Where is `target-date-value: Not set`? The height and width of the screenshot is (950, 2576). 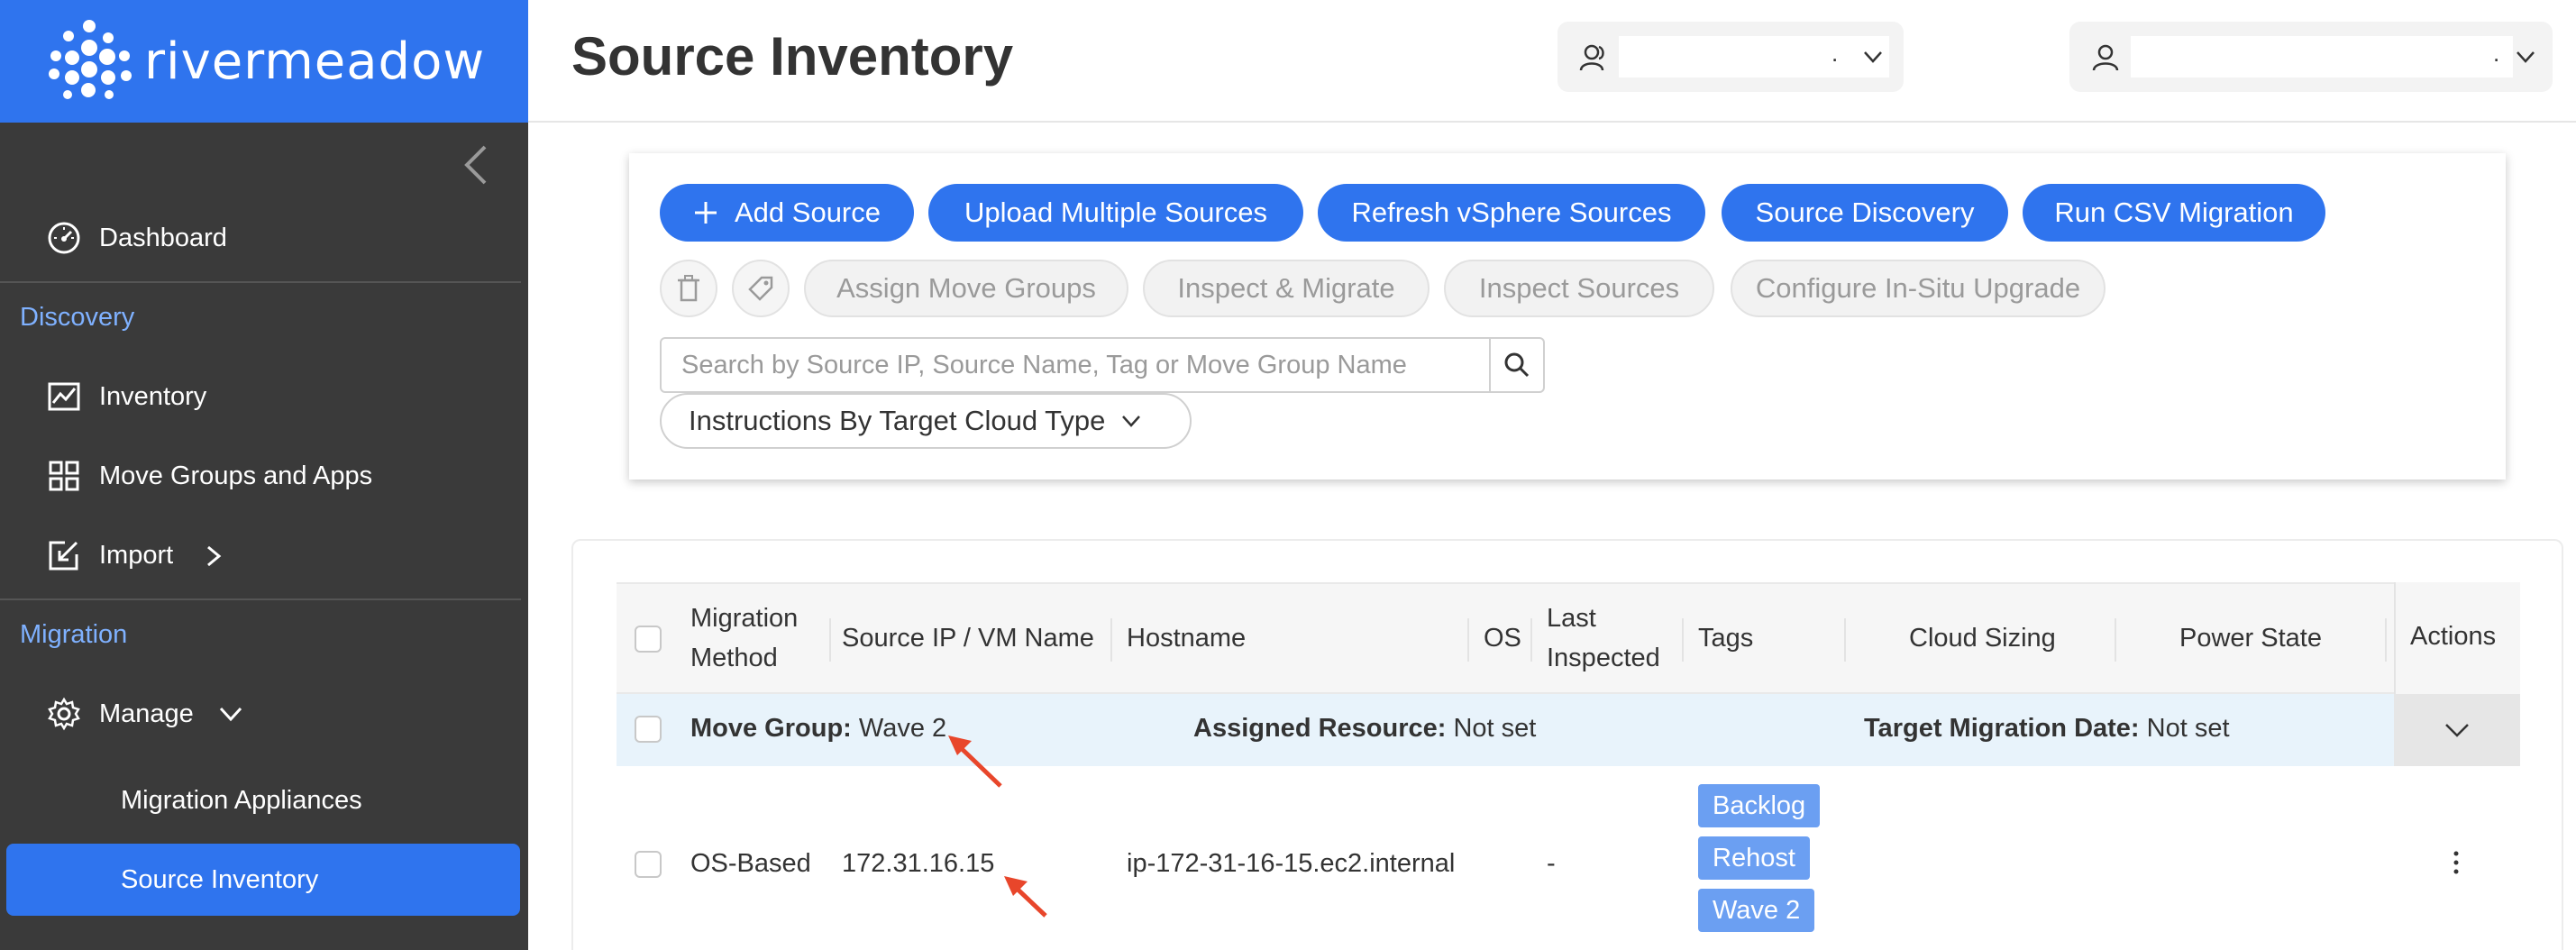 target-date-value: Not set is located at coordinates (2188, 728).